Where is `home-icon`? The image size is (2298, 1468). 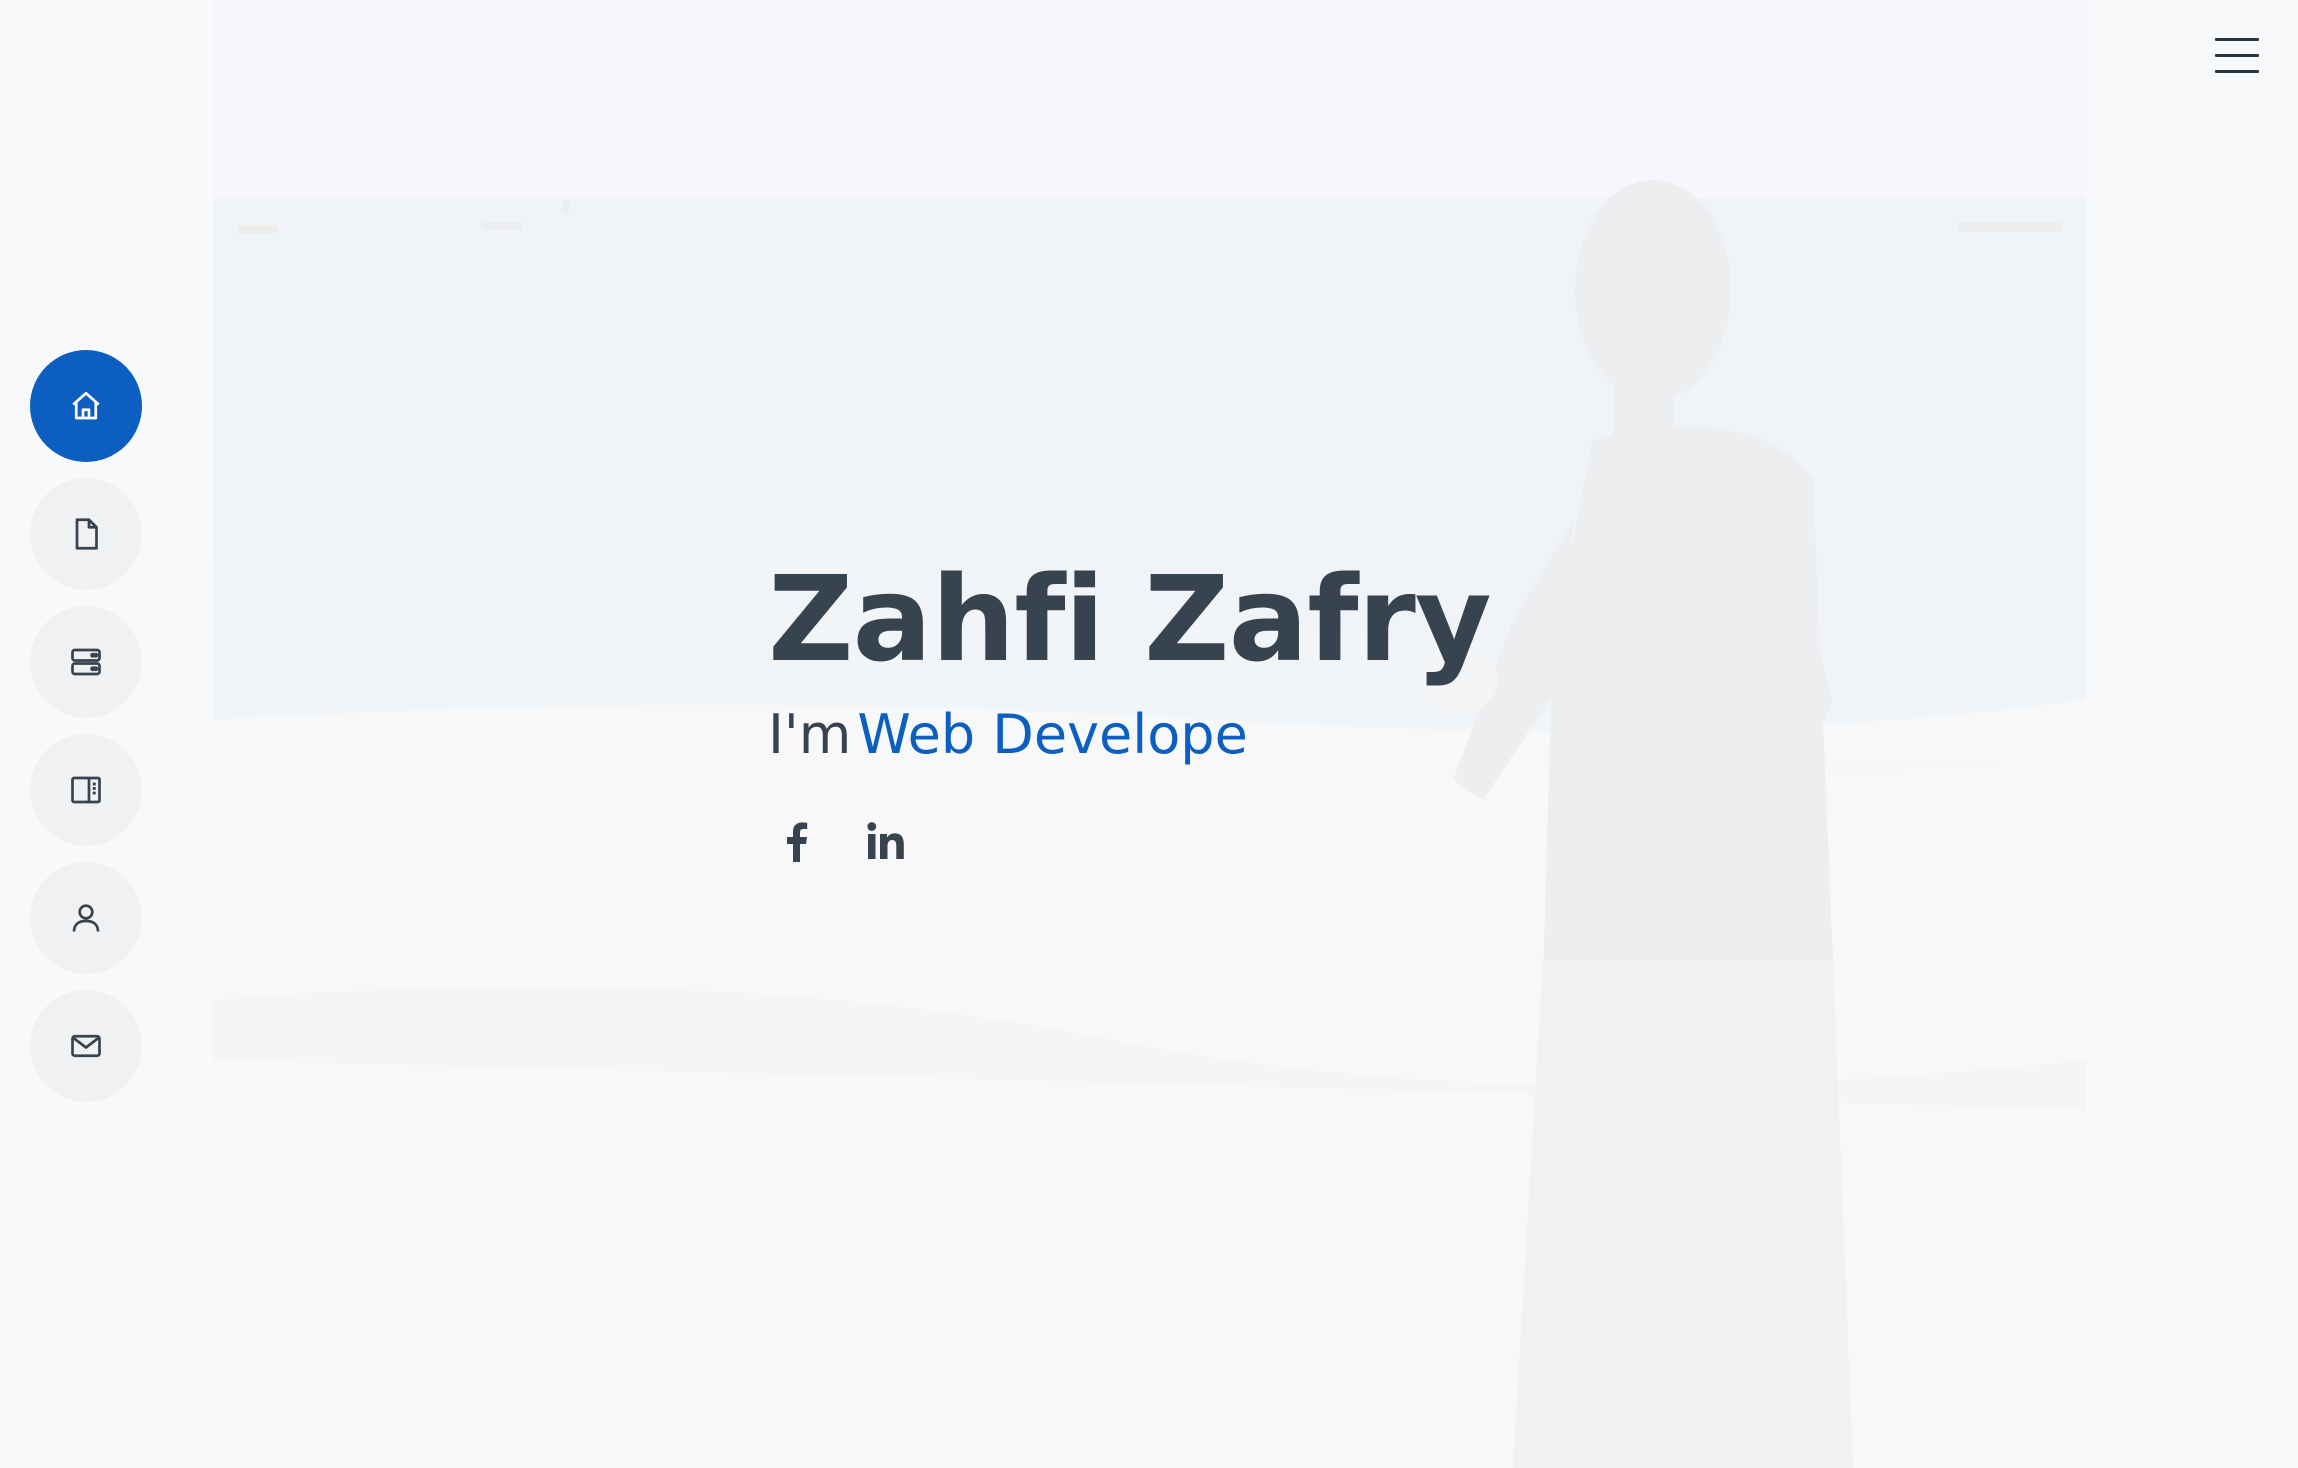
home-icon is located at coordinates (86, 405).